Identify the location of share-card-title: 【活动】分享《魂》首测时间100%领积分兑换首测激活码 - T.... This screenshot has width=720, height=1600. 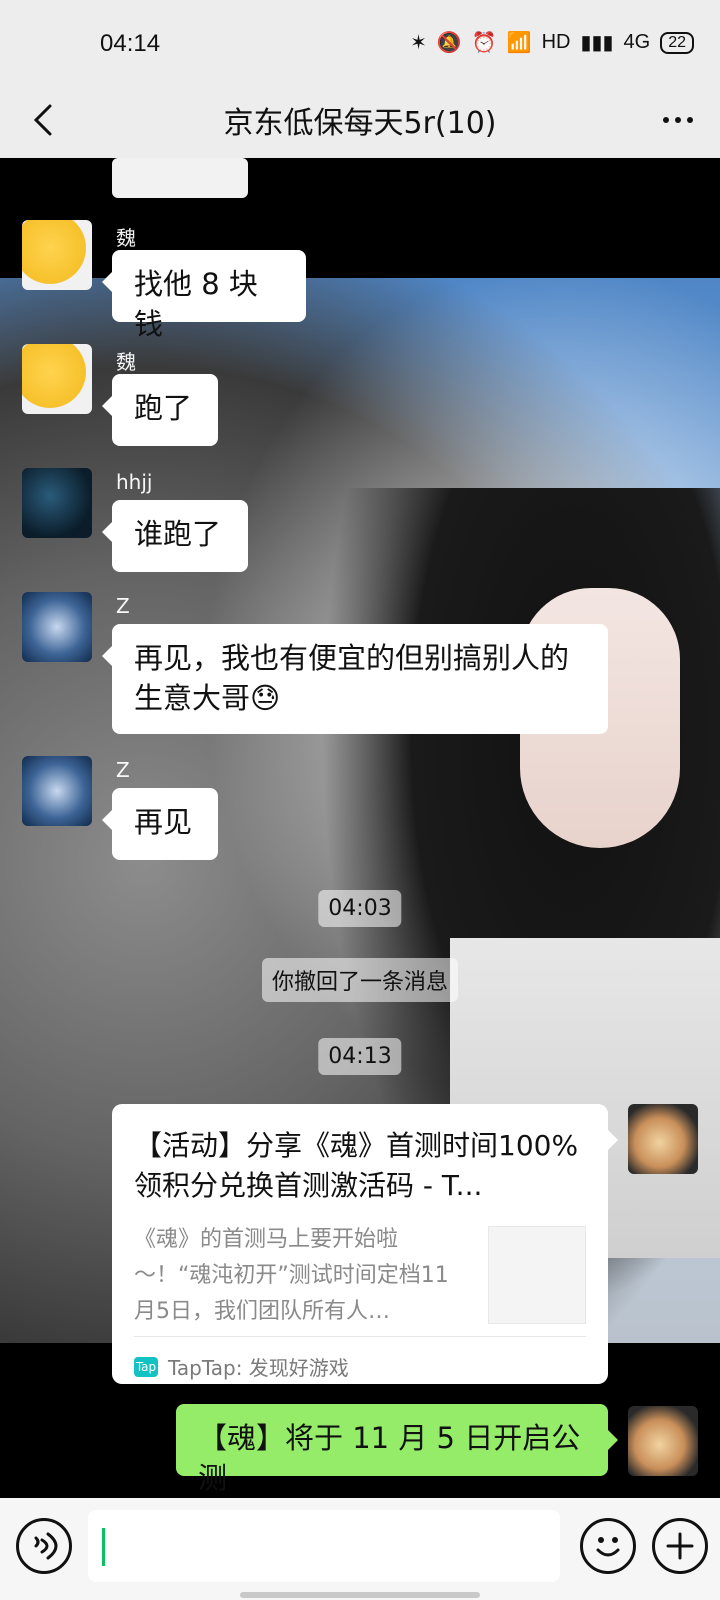
(356, 1165).